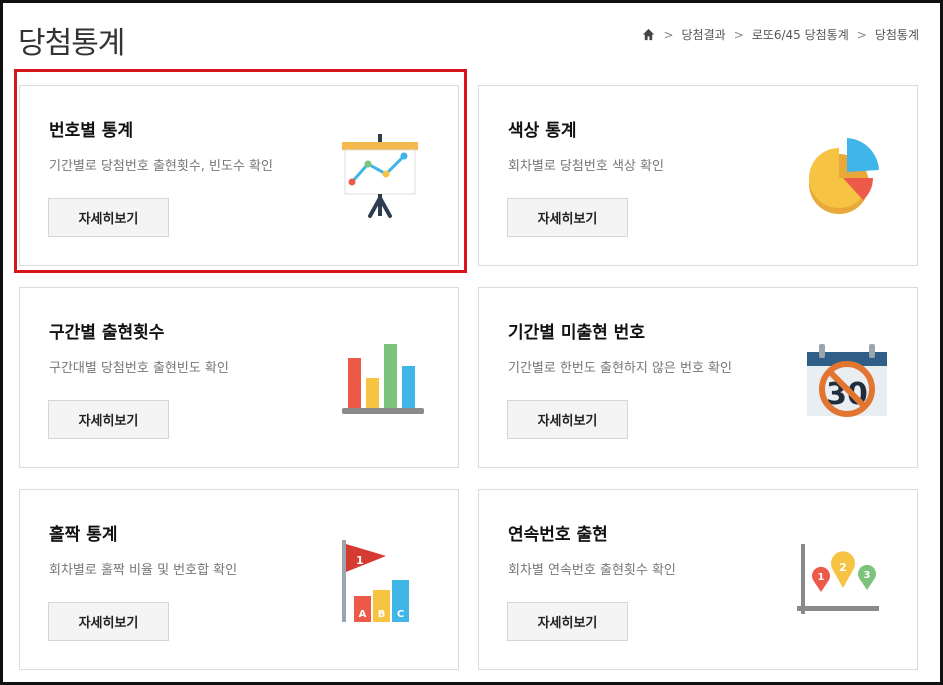  I want to click on card-range-stats: 구간별 출현횟수 구간대별 당첨번호 출현빈도 확인 자세히보기, so click(239, 377).